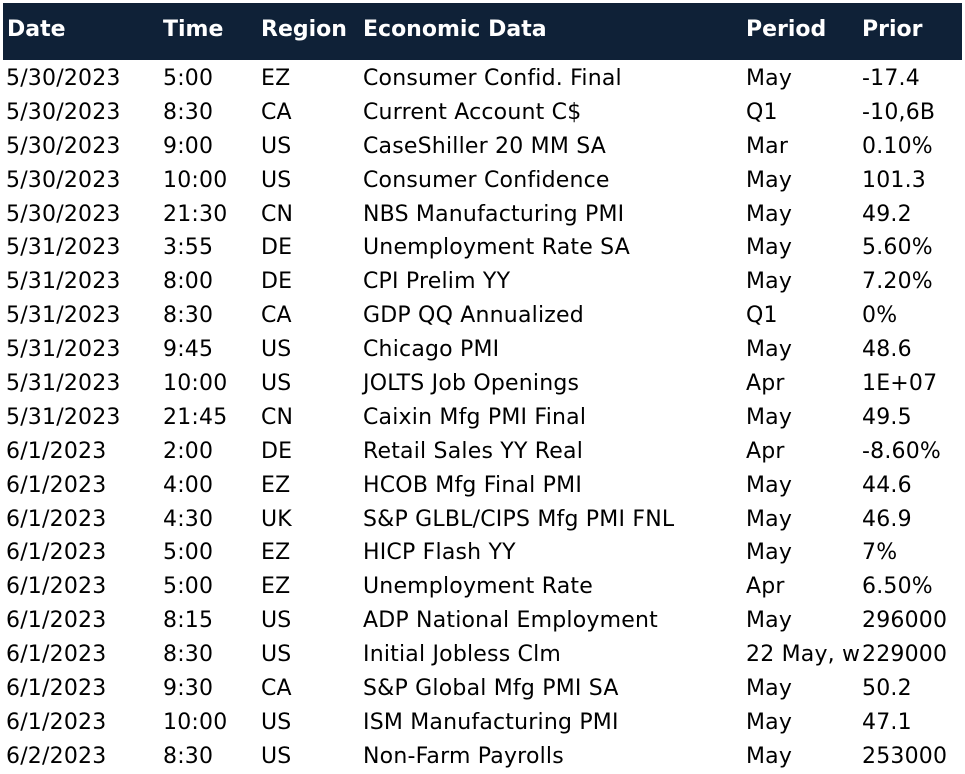 The height and width of the screenshot is (774, 965). Describe the element at coordinates (897, 281) in the screenshot. I see `cell-prior: 7.20%` at that location.